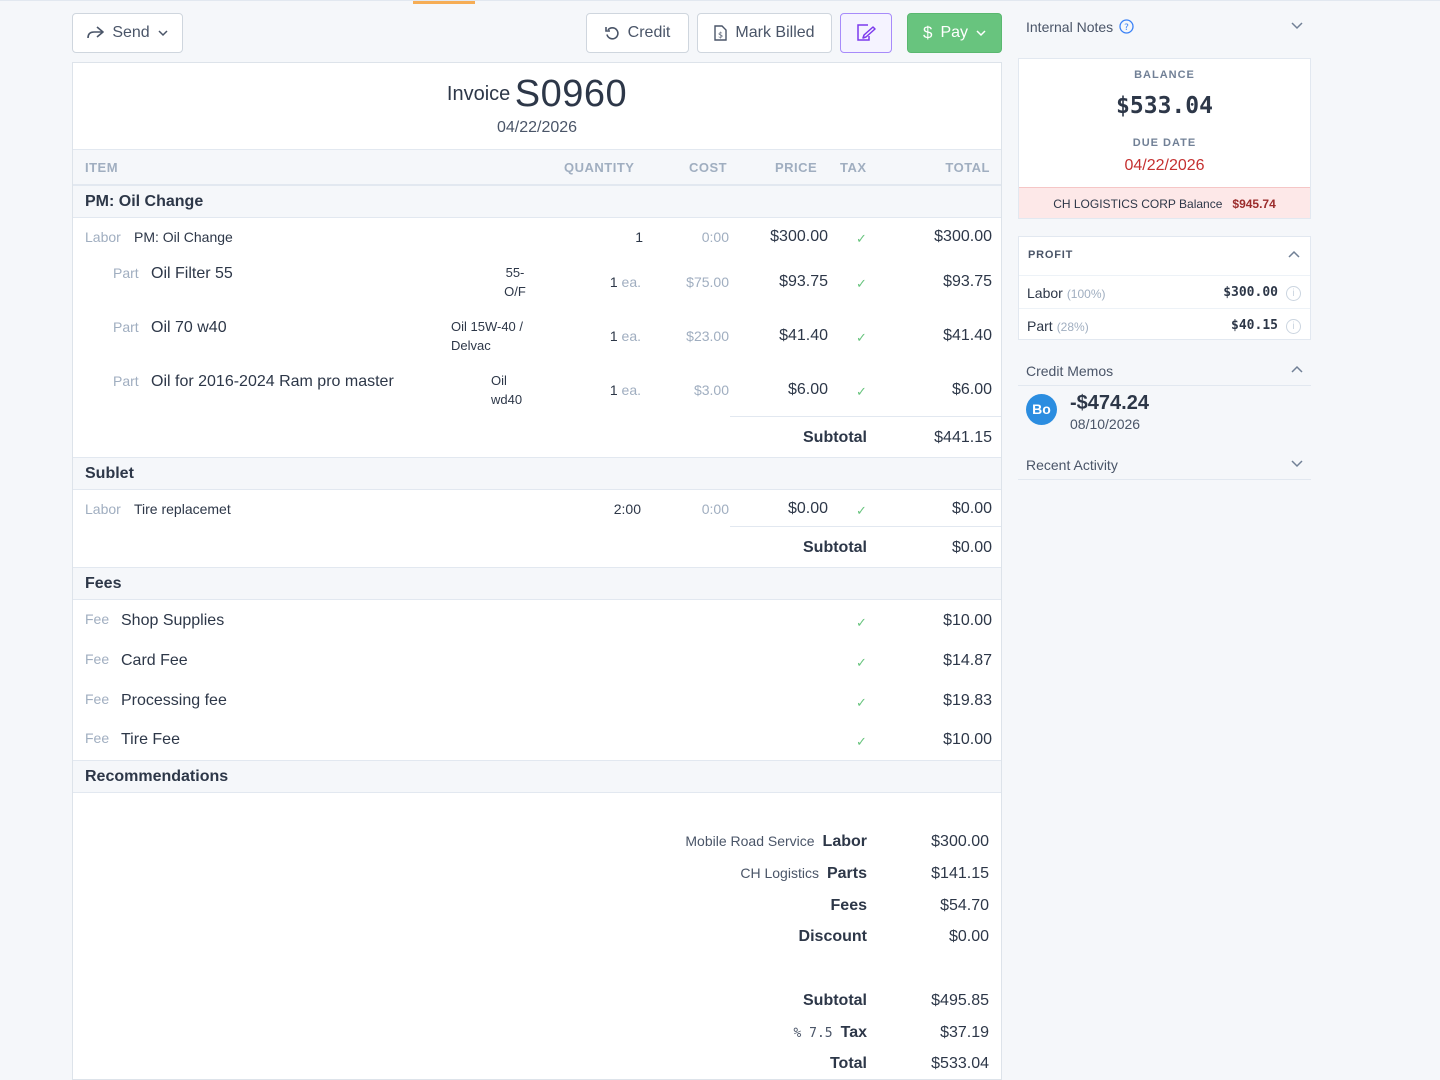 The width and height of the screenshot is (1440, 1080). I want to click on summary-parts-value: $141.15, so click(960, 873).